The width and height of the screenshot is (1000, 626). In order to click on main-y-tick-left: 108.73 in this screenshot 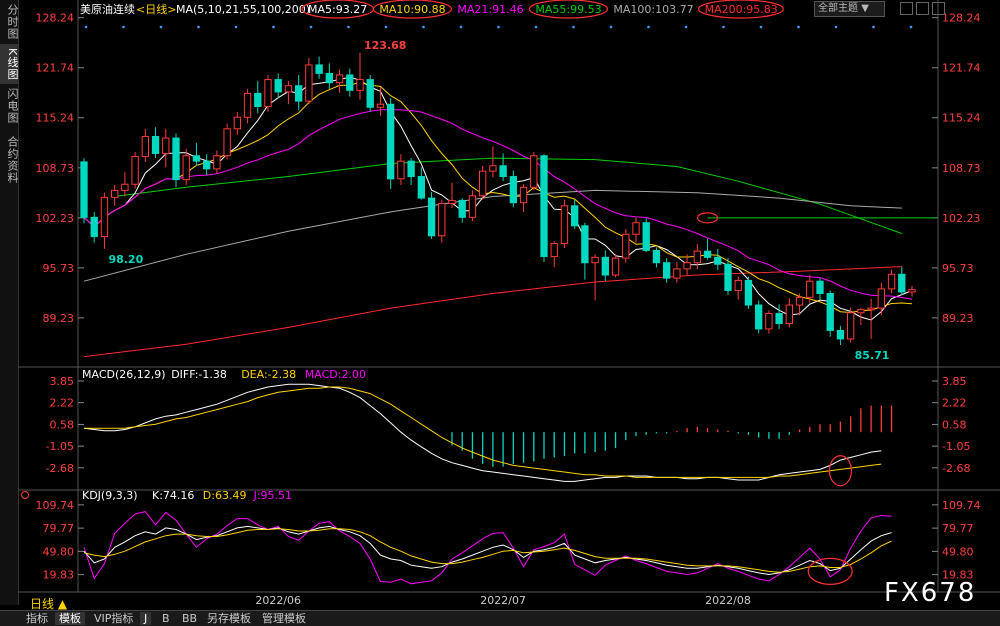, I will do `click(55, 168)`.